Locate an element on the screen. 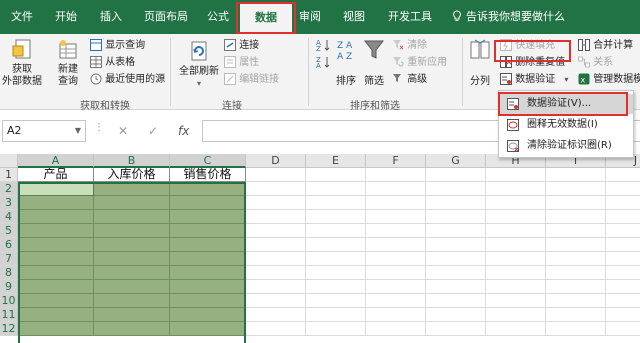  new-query-button: 新建 查询 is located at coordinates (68, 63).